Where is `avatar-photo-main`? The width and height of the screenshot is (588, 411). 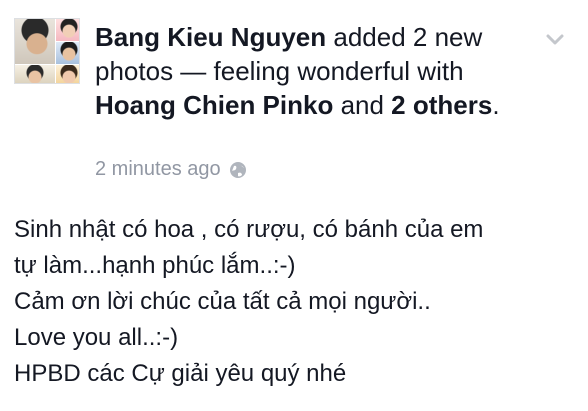 avatar-photo-main is located at coordinates (35, 41).